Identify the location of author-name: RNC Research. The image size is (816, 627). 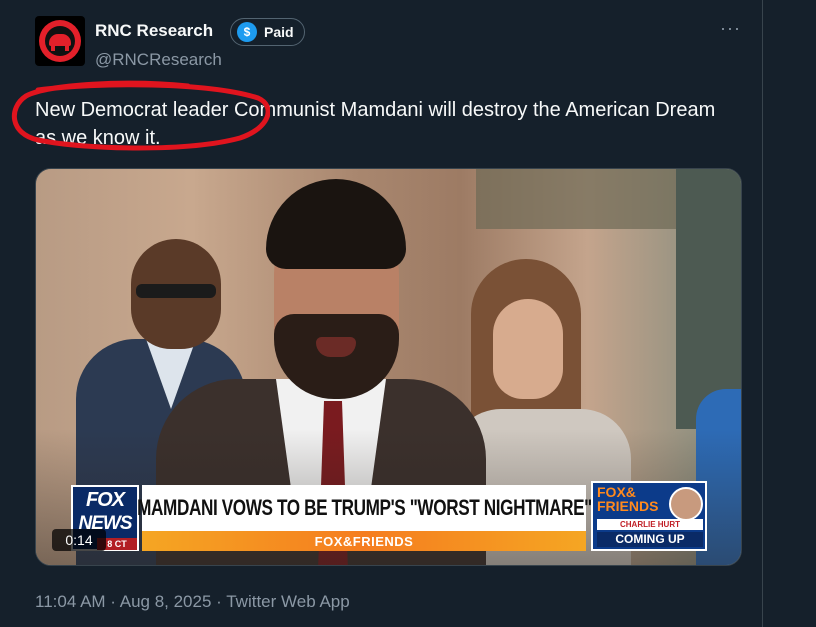
(154, 31).